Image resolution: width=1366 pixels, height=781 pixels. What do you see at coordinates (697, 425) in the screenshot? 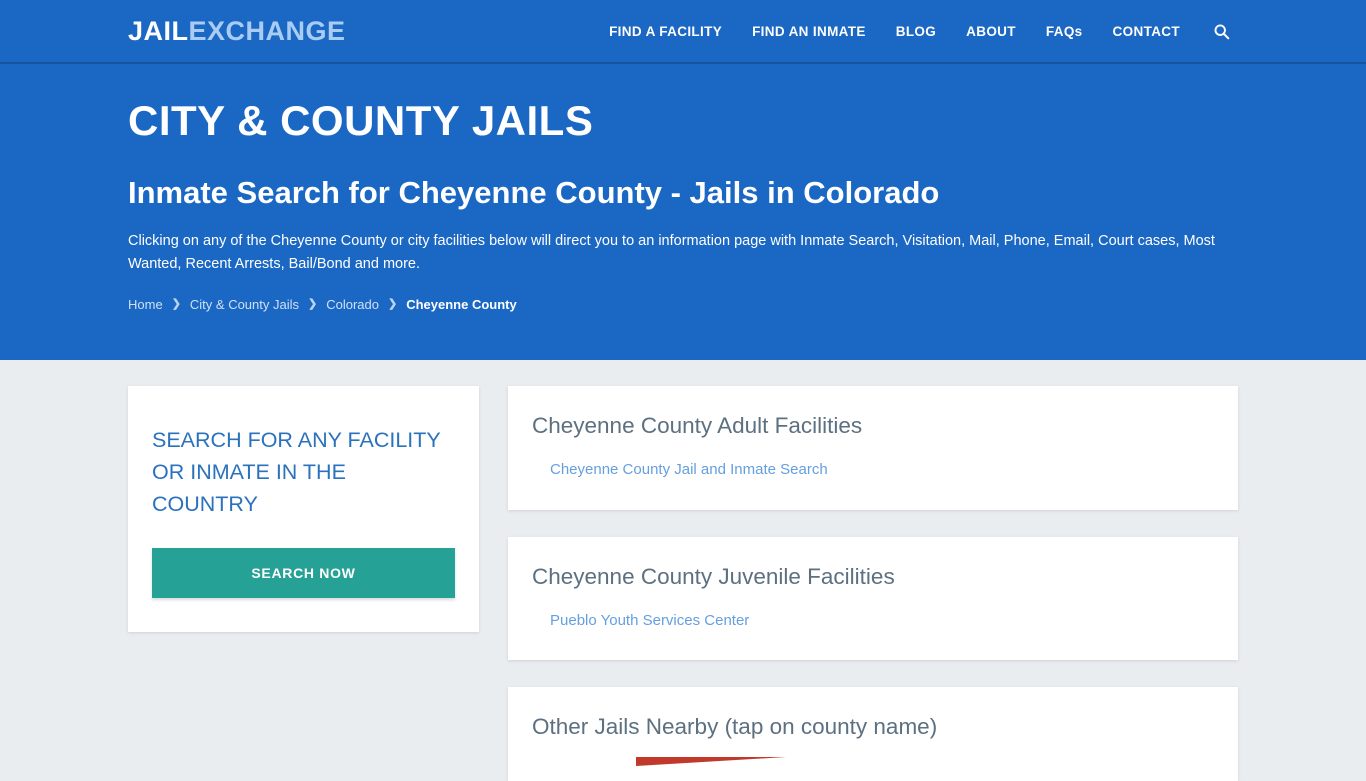
I see `adult-facilities-title: Cheyenne County Adult Facilities` at bounding box center [697, 425].